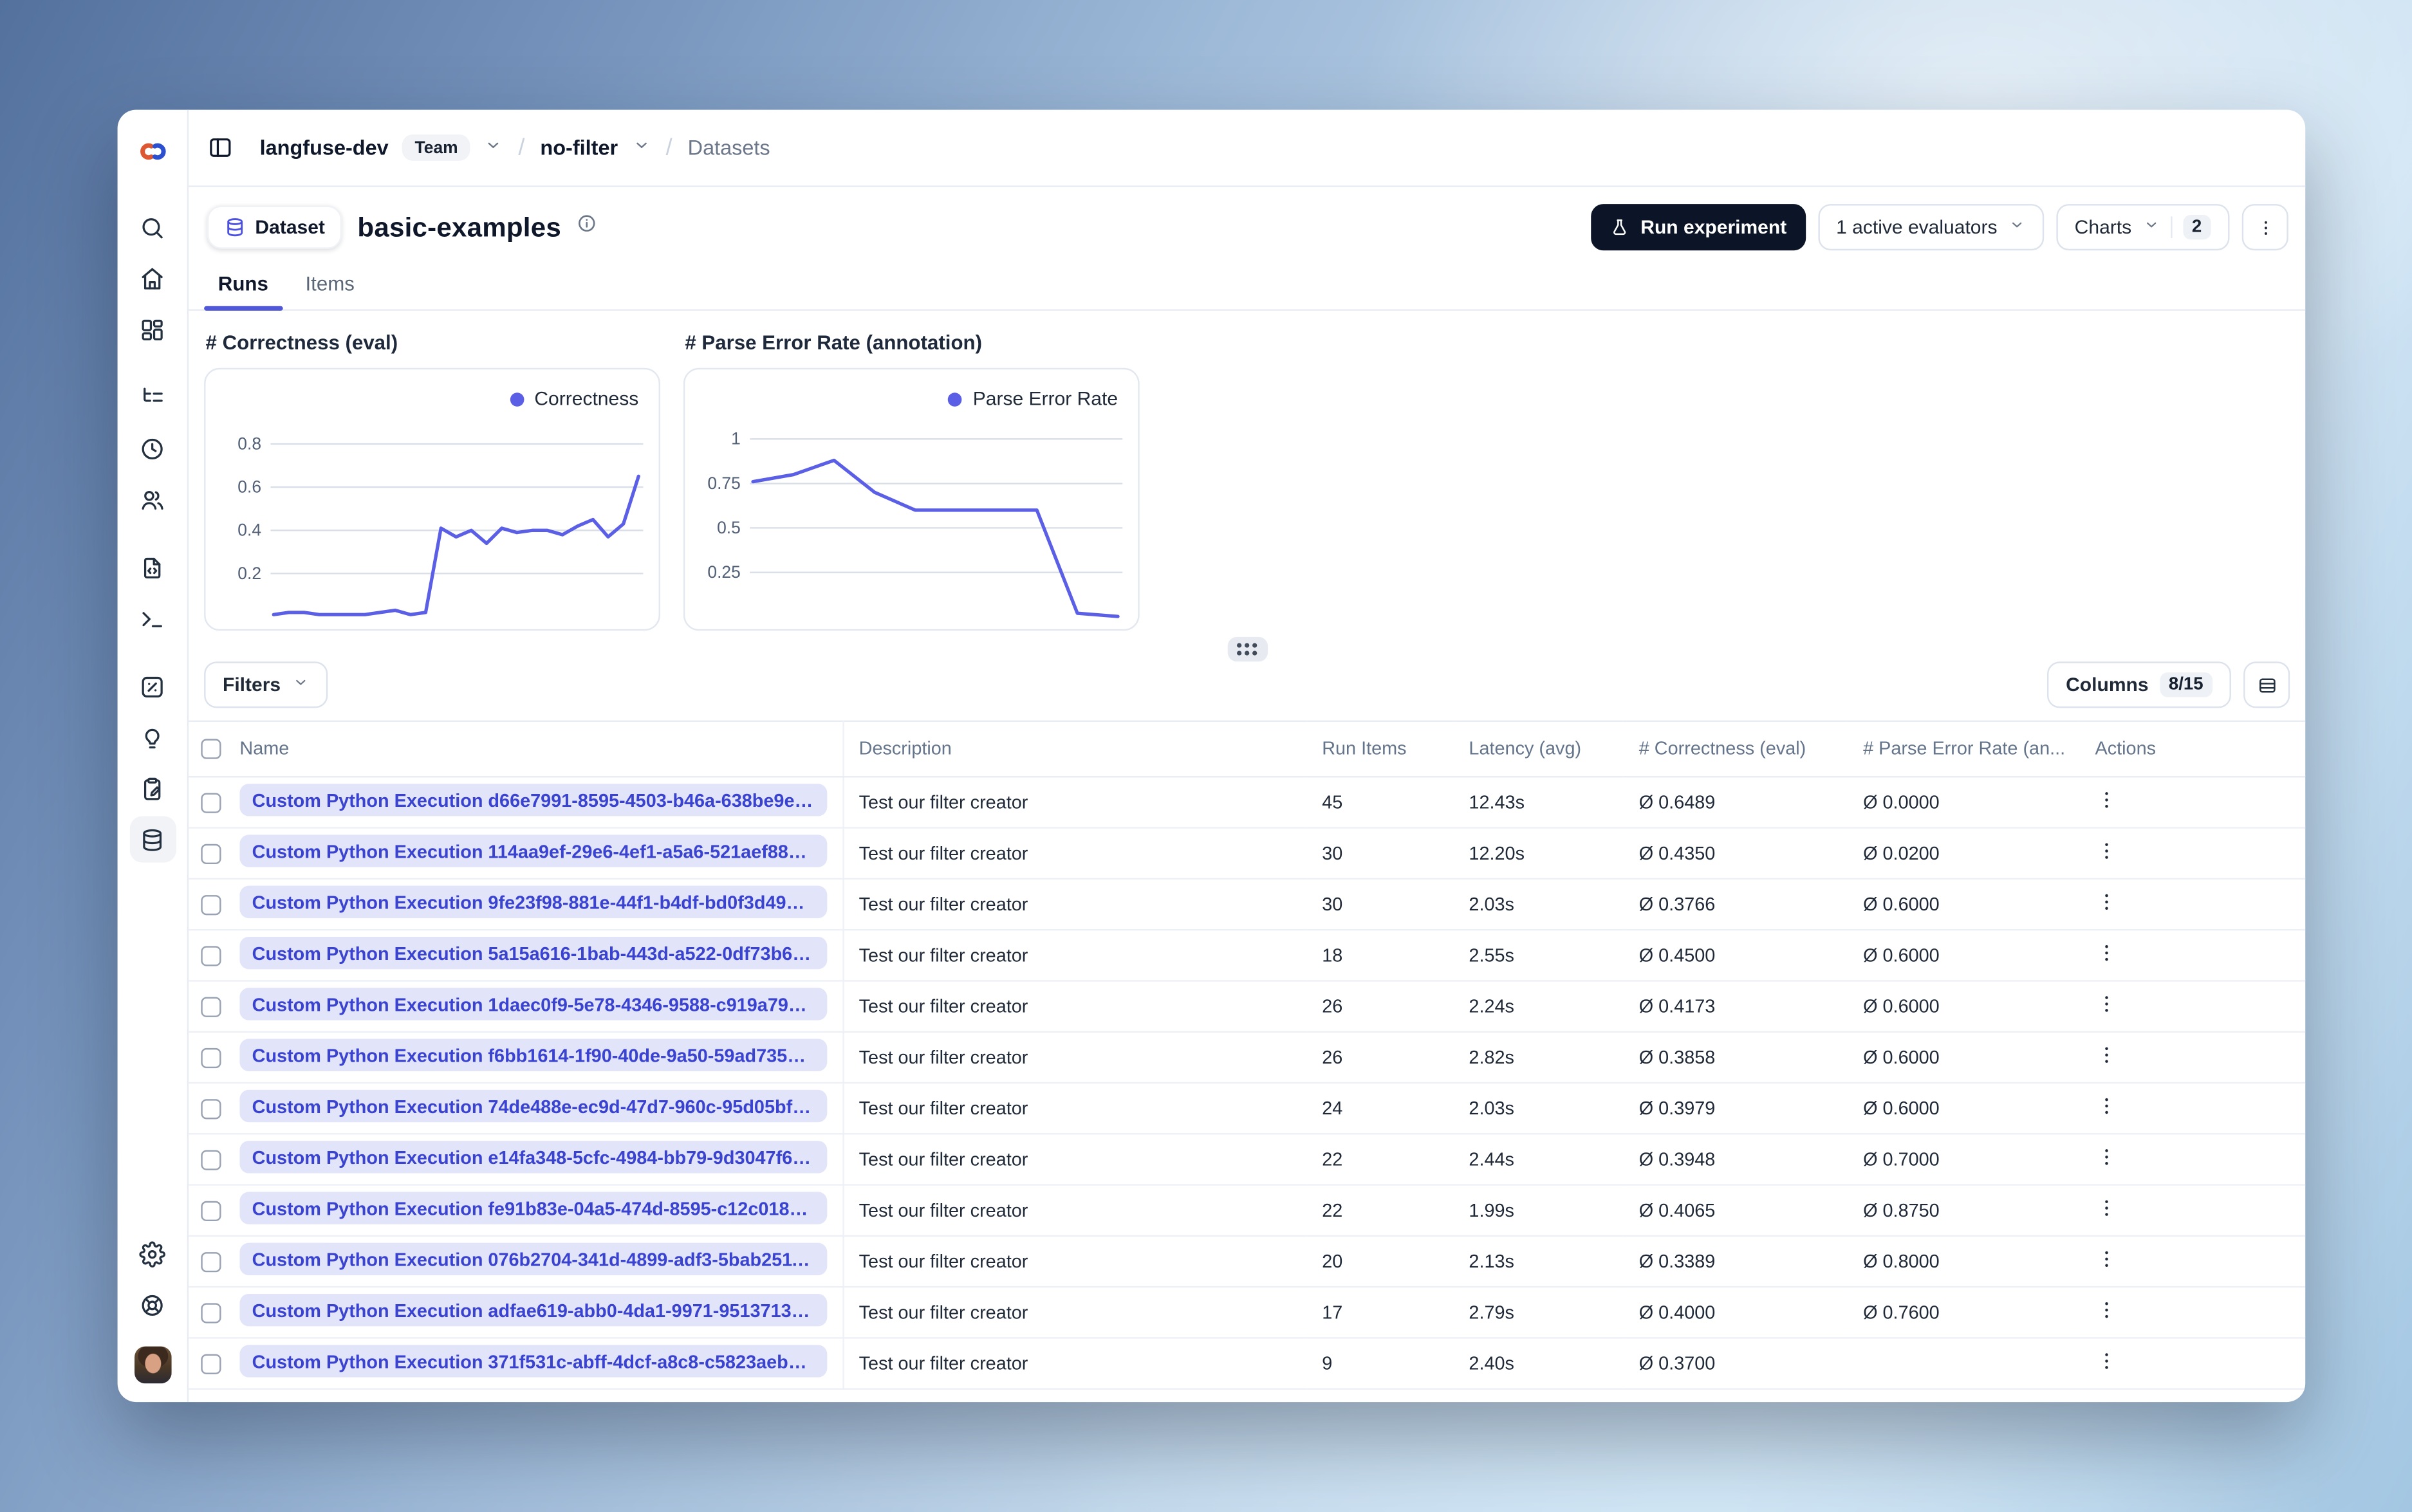  What do you see at coordinates (2186, 684) in the screenshot?
I see `columns-count-badge: 8/15` at bounding box center [2186, 684].